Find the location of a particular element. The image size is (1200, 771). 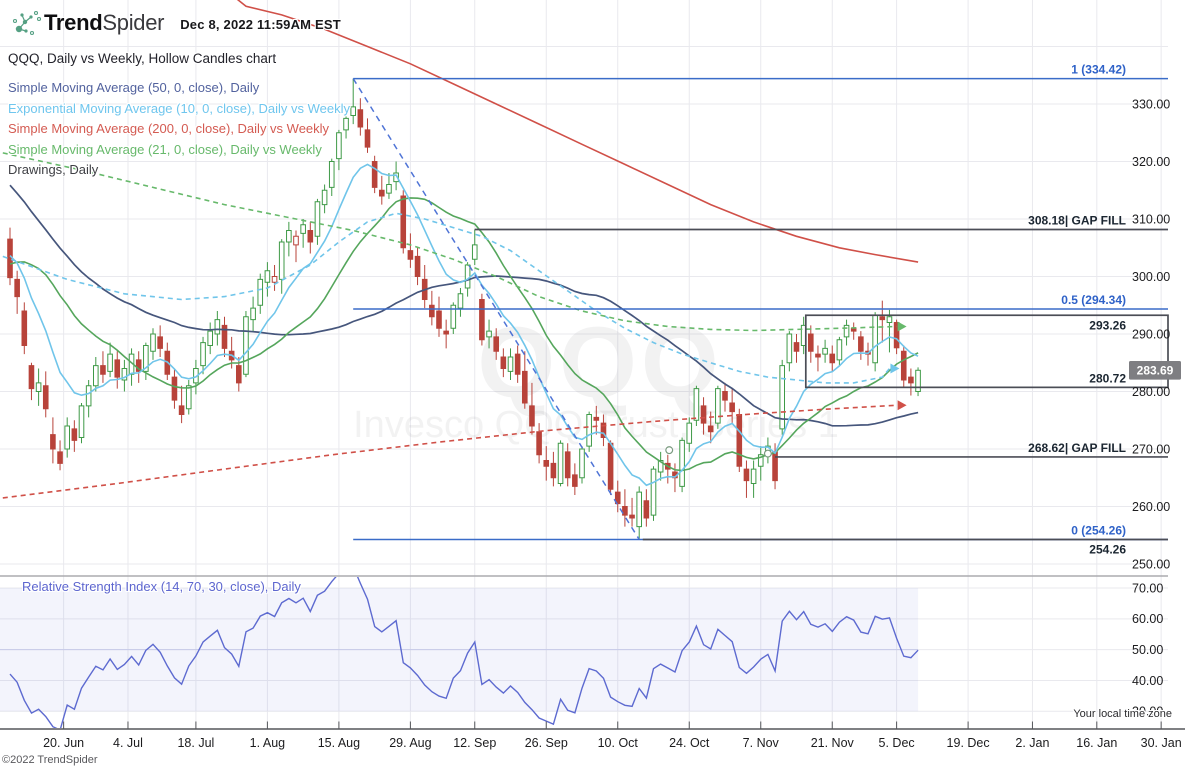

sma200_weekly-arrow-icon is located at coordinates (902, 405).